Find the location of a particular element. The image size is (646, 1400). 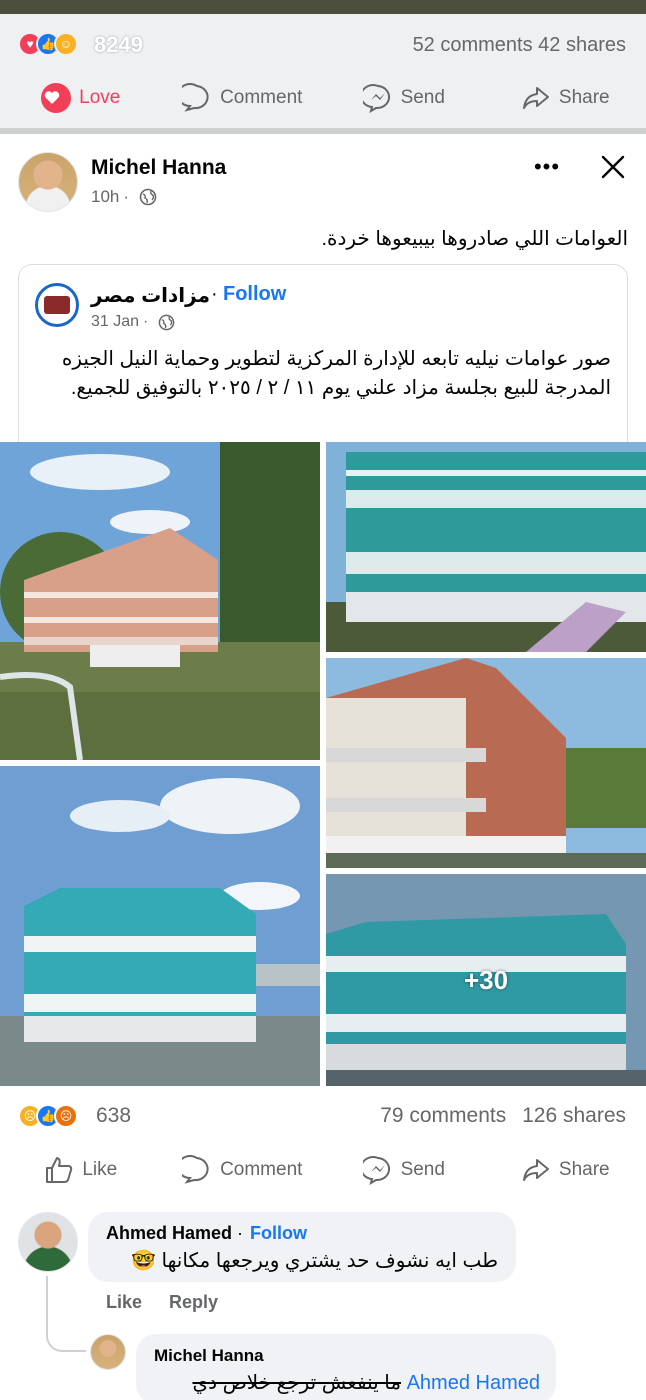

like-button: Like is located at coordinates (81, 1170).